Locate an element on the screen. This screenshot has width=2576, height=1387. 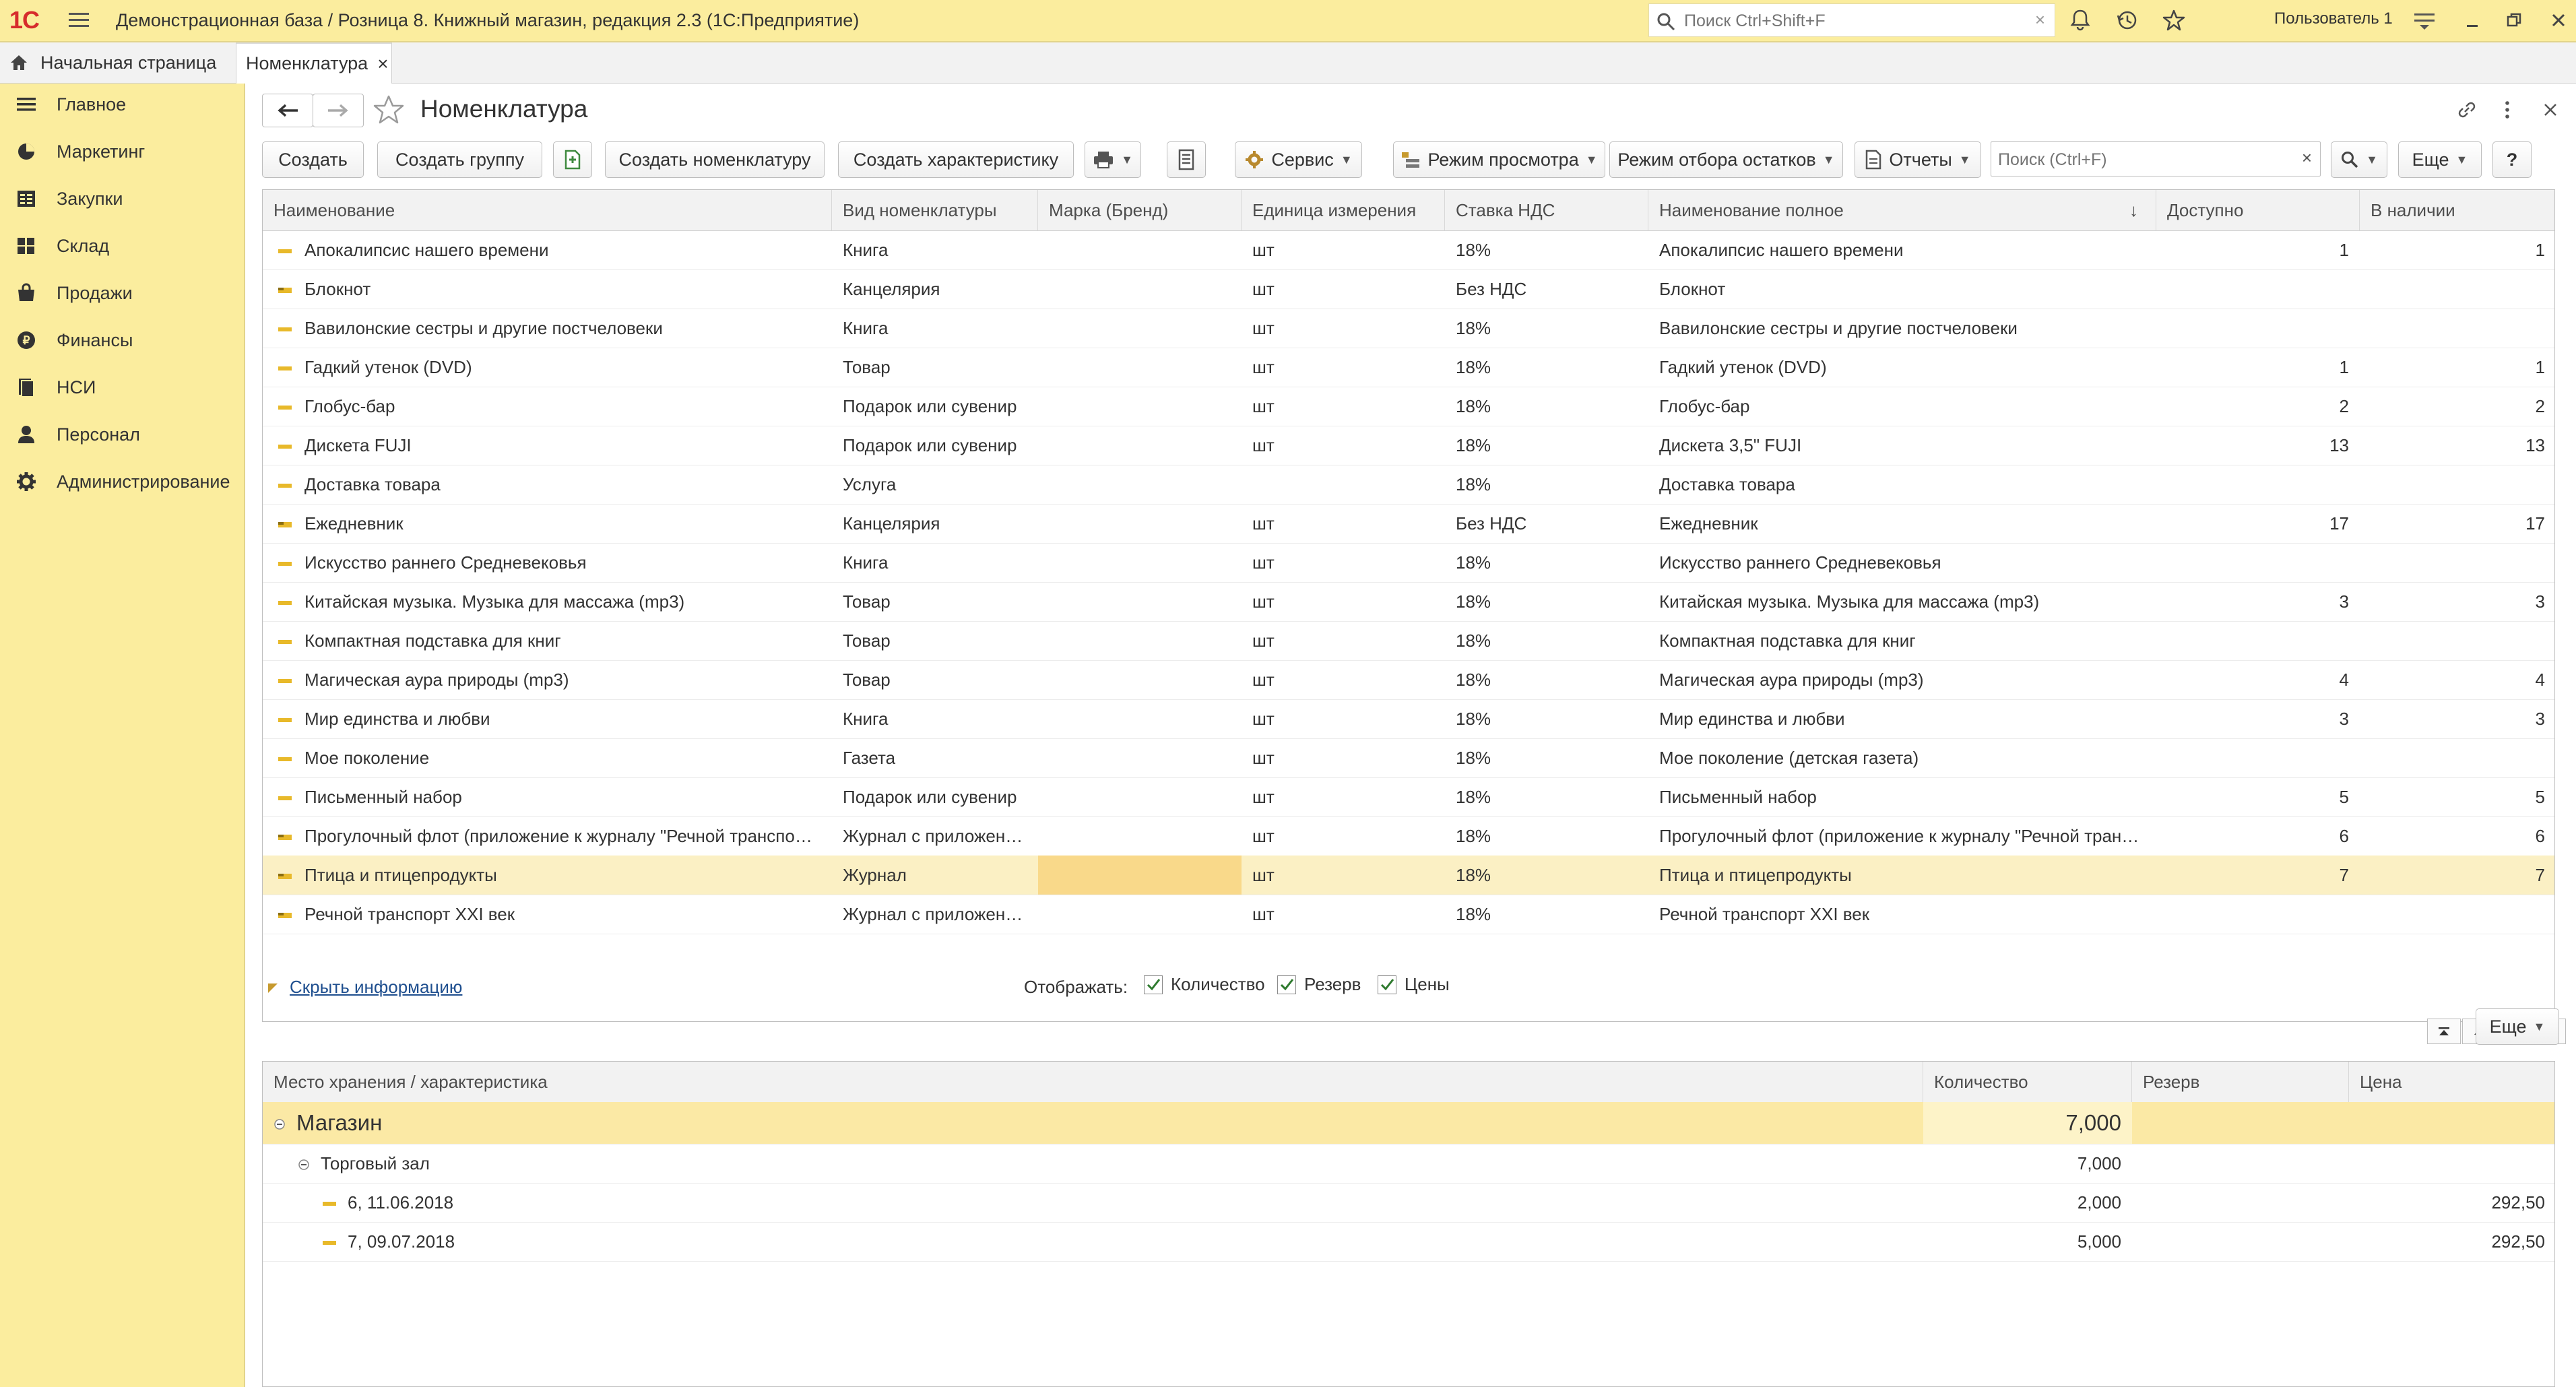
column-header-unit: Единица измерения is located at coordinates (1343, 210).